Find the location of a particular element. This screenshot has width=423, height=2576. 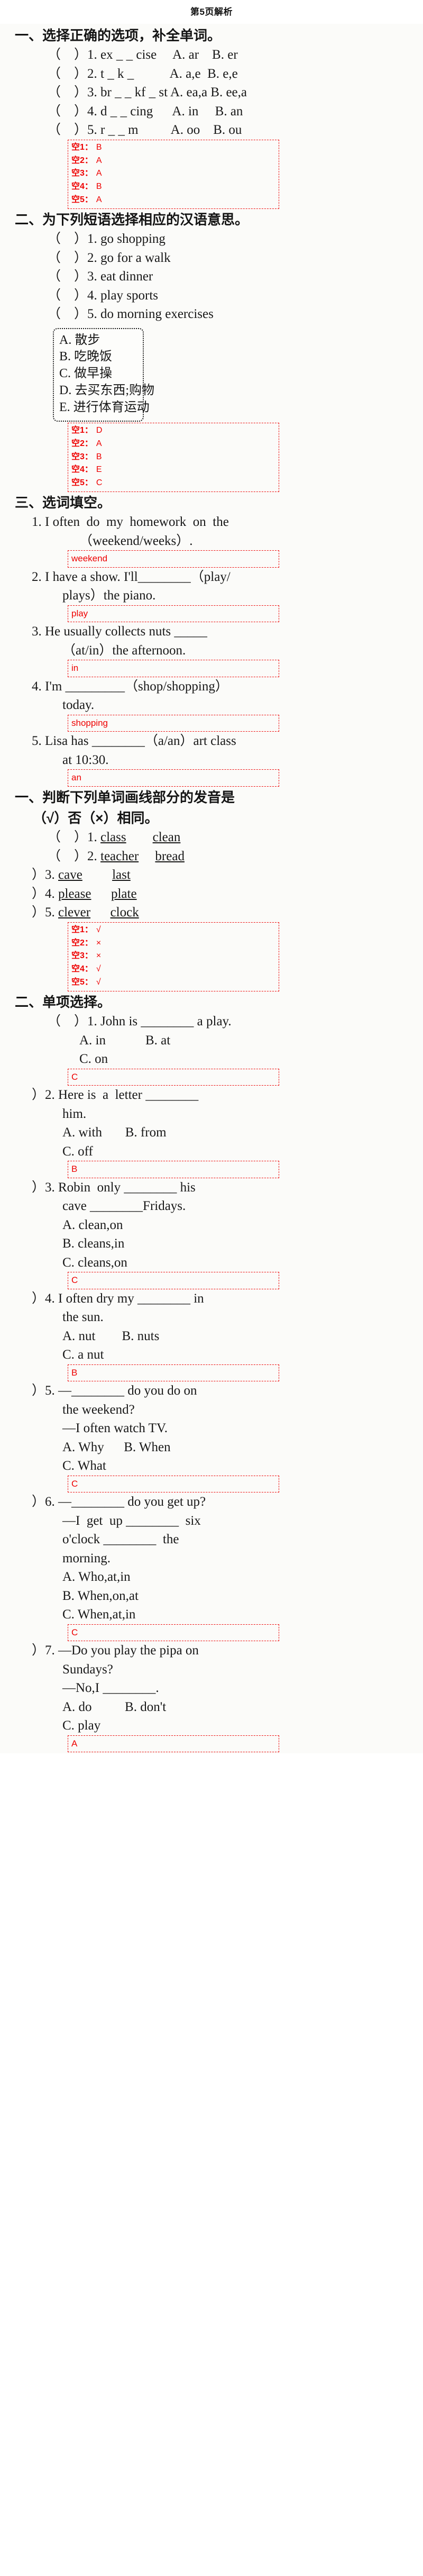

question-line: 5. Lisa has ________（a/an）art class is located at coordinates (134, 741).